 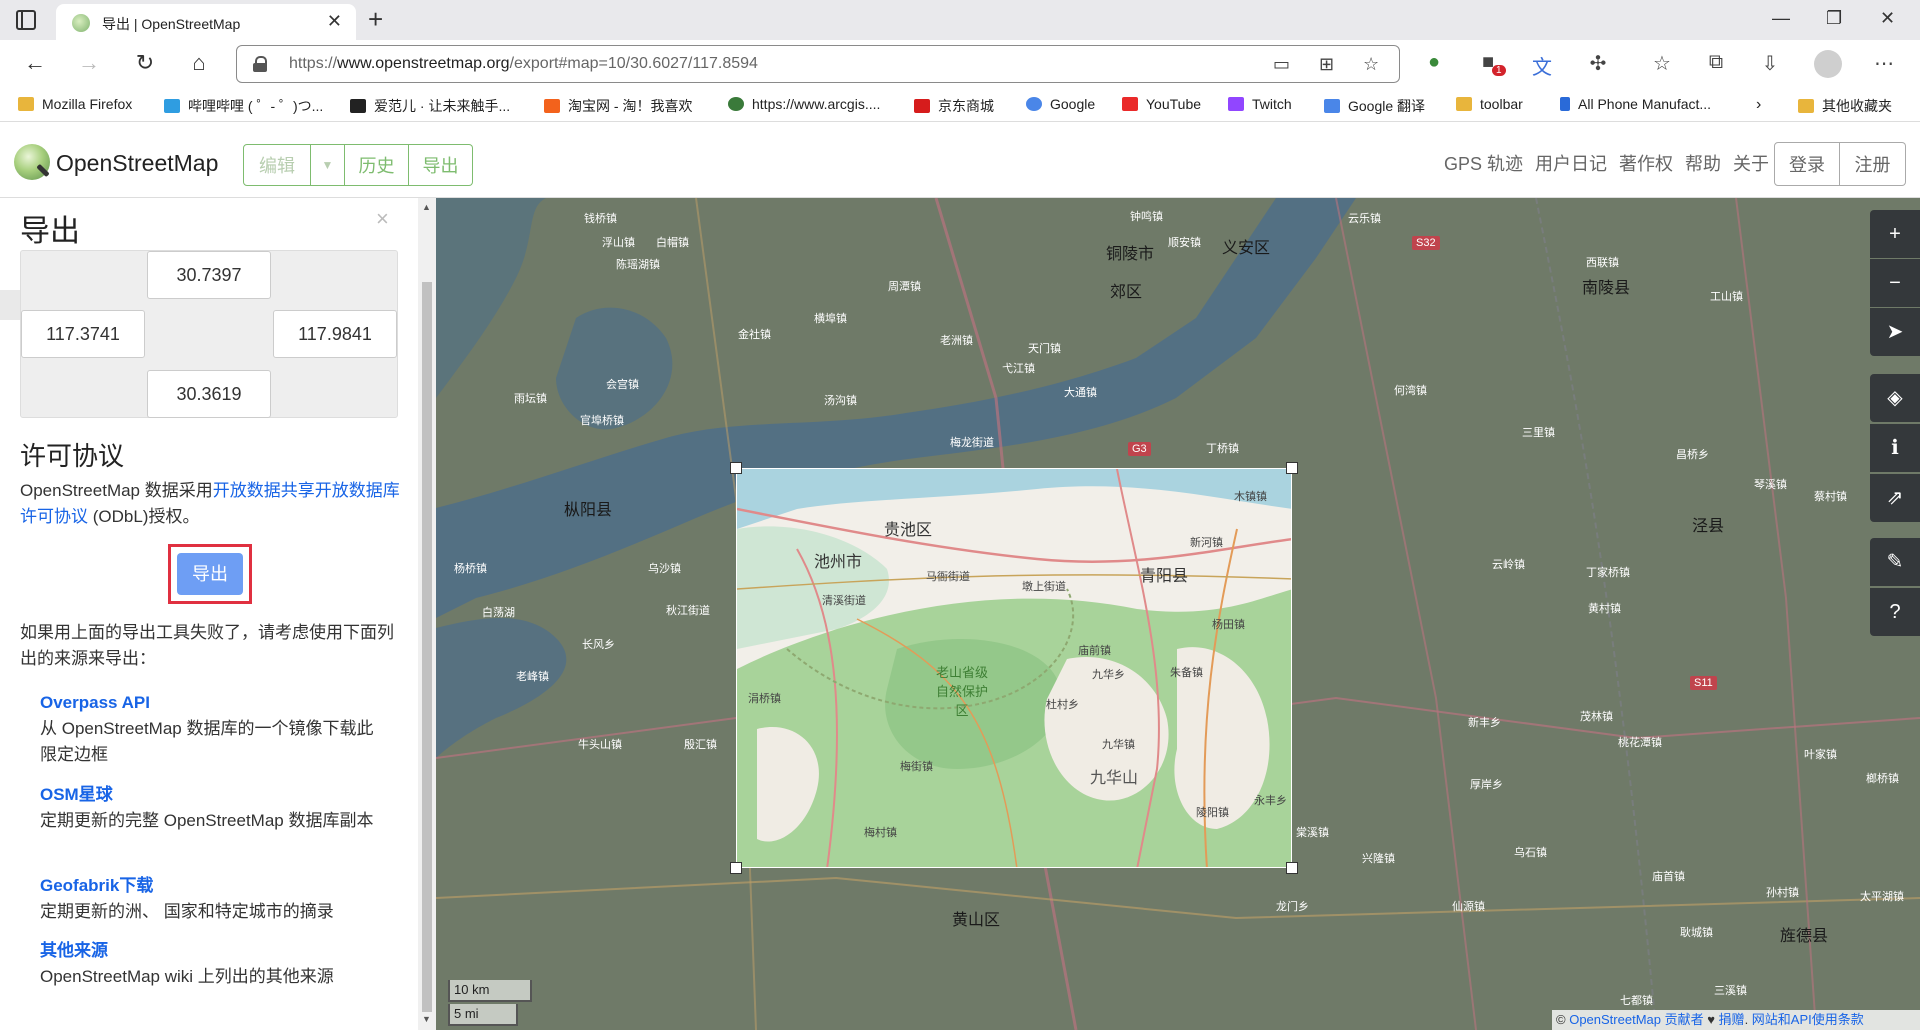 What do you see at coordinates (1895, 332) in the screenshot?
I see `locate-icon: ➤` at bounding box center [1895, 332].